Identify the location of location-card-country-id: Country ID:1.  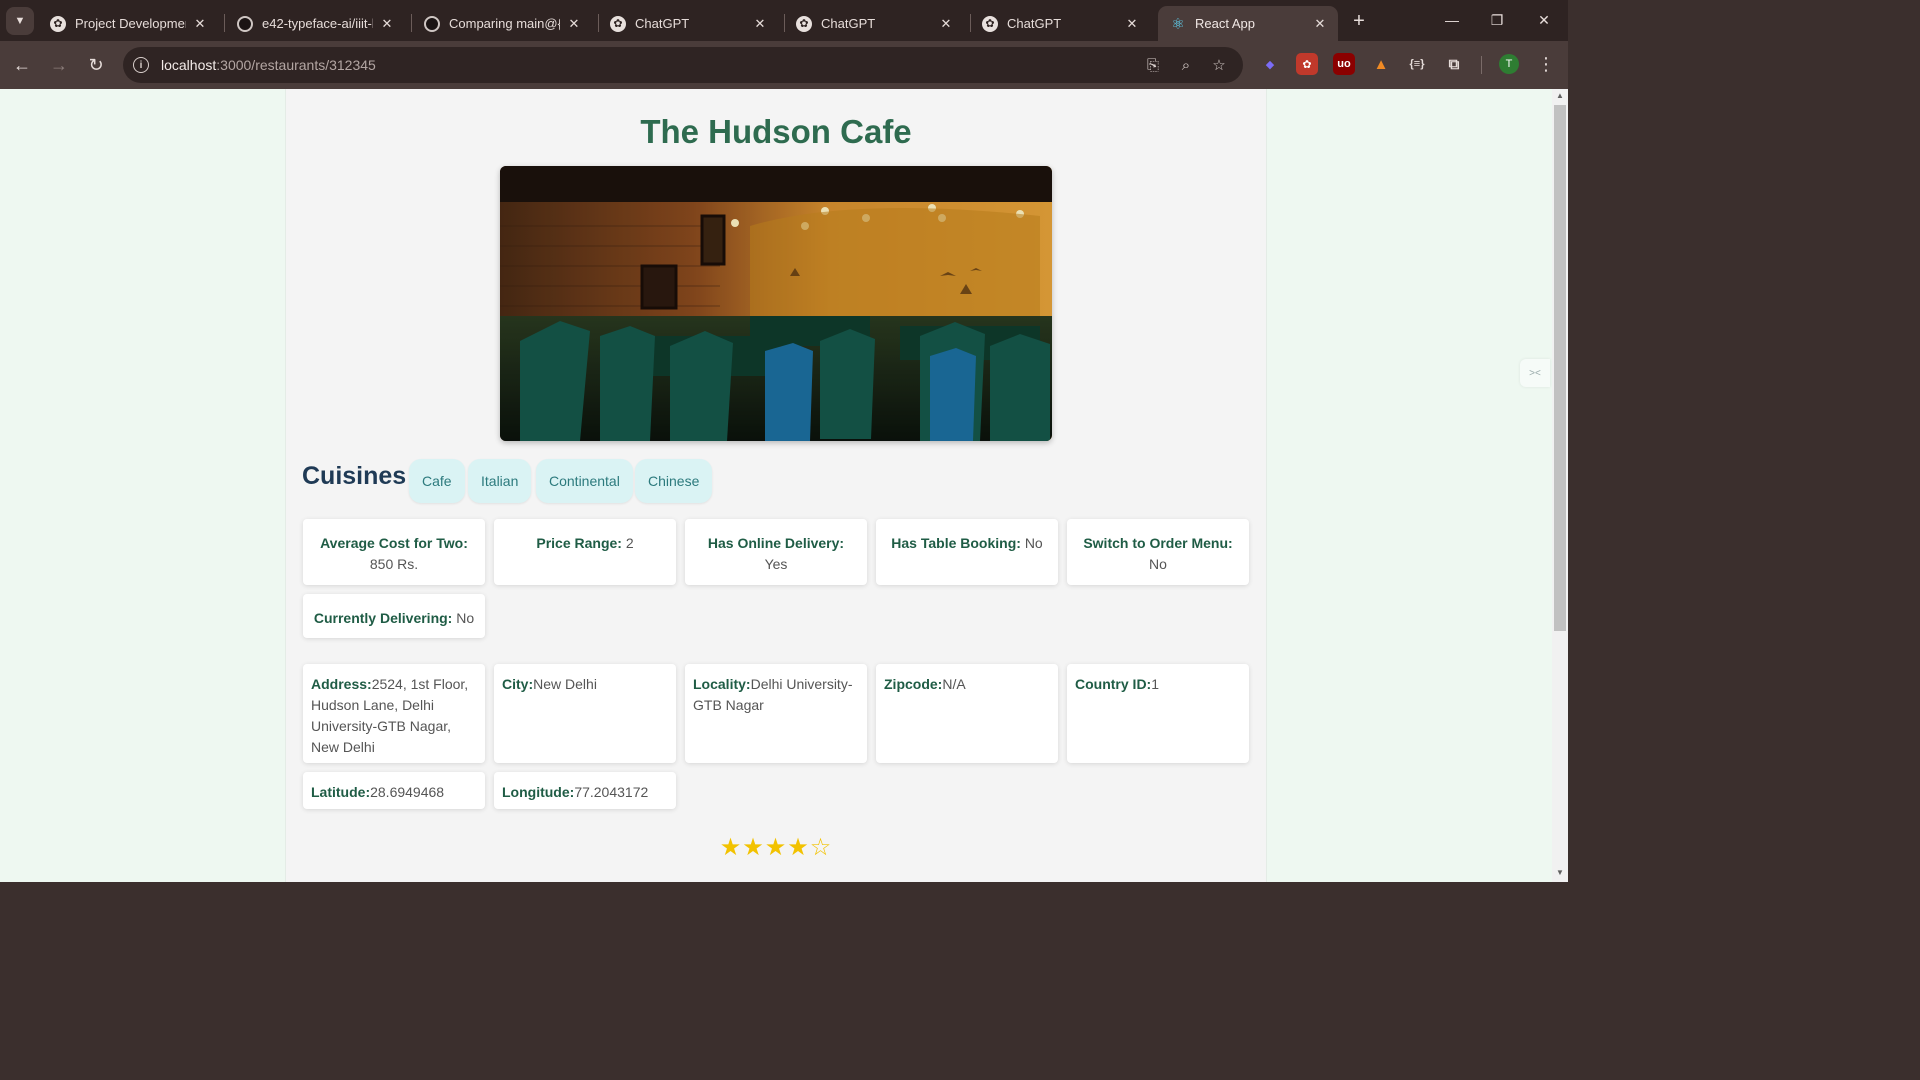
(1158, 713).